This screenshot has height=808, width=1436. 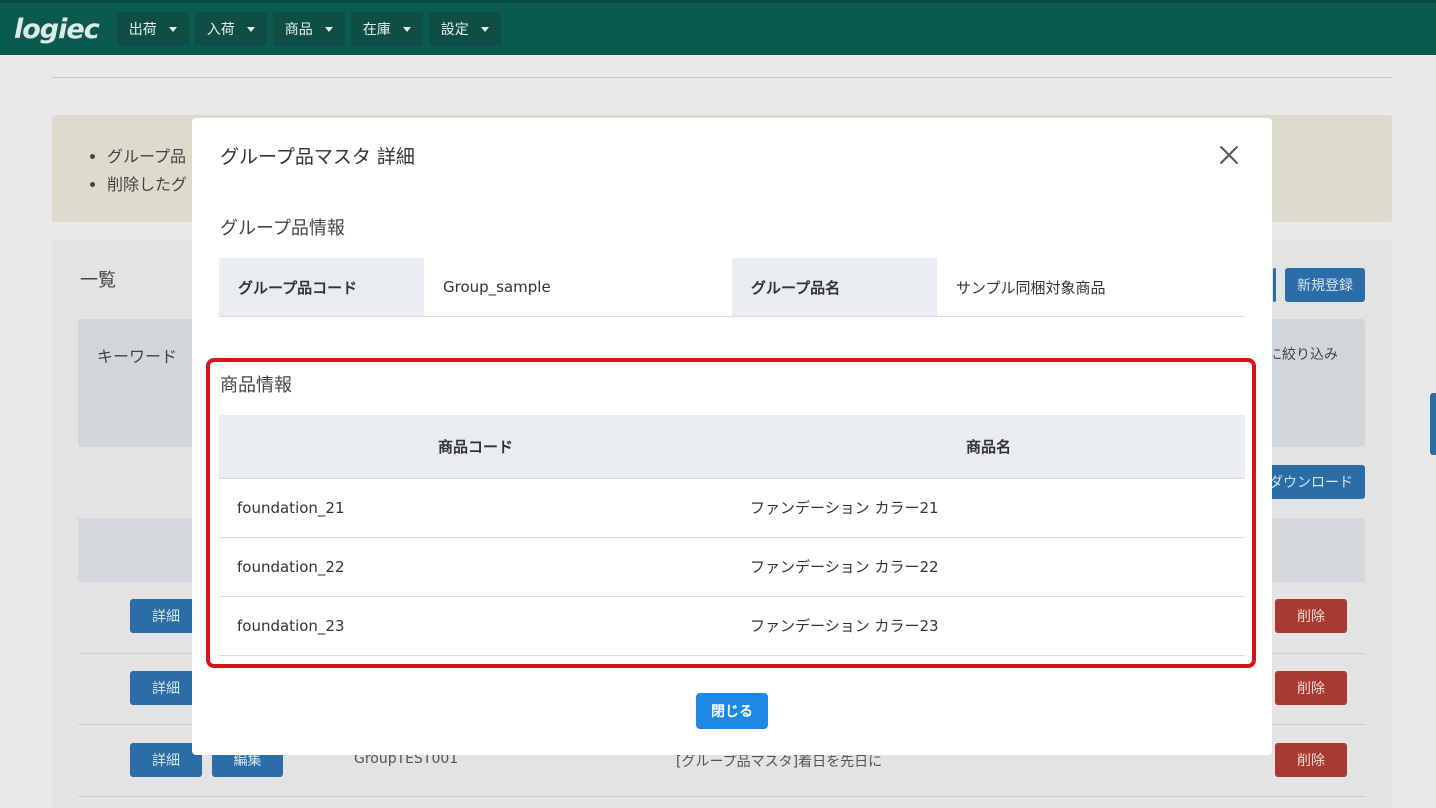 I want to click on group-info-heading: グループ品情報, so click(x=282, y=228).